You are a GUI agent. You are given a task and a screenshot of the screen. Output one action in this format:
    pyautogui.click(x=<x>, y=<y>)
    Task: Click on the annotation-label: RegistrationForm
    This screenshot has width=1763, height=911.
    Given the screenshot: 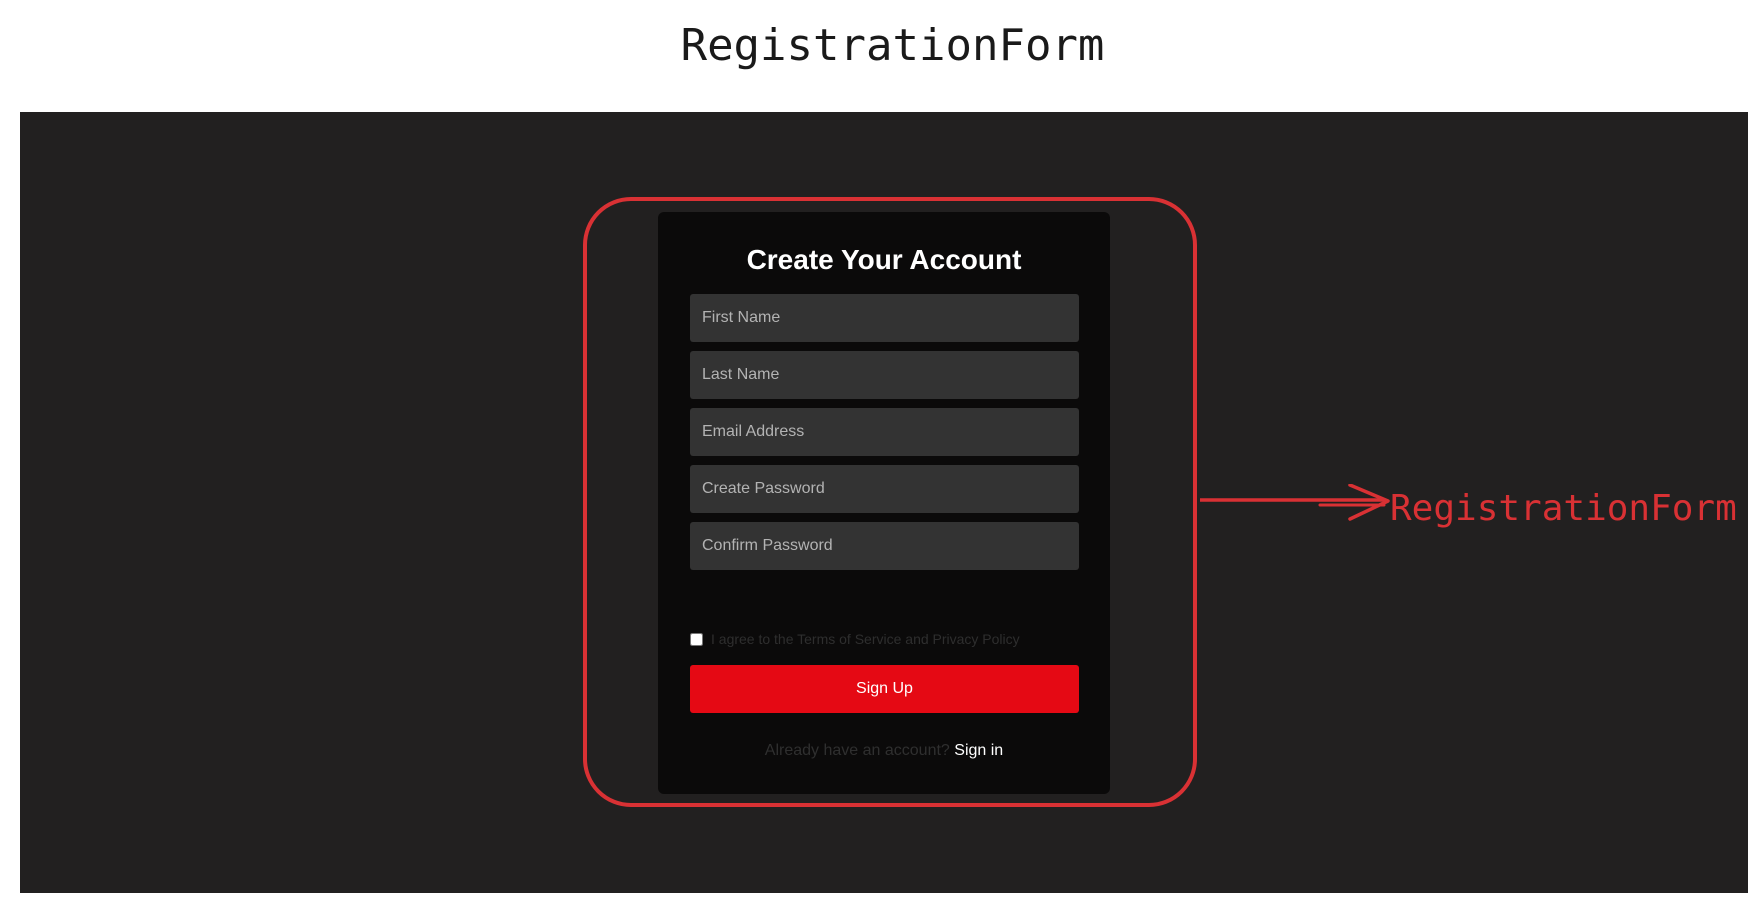 What is the action you would take?
    pyautogui.click(x=1563, y=508)
    